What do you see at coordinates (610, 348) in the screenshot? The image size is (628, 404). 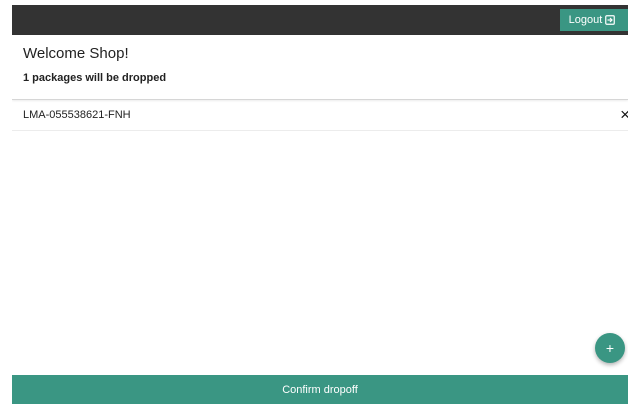 I see `add-package-button: +` at bounding box center [610, 348].